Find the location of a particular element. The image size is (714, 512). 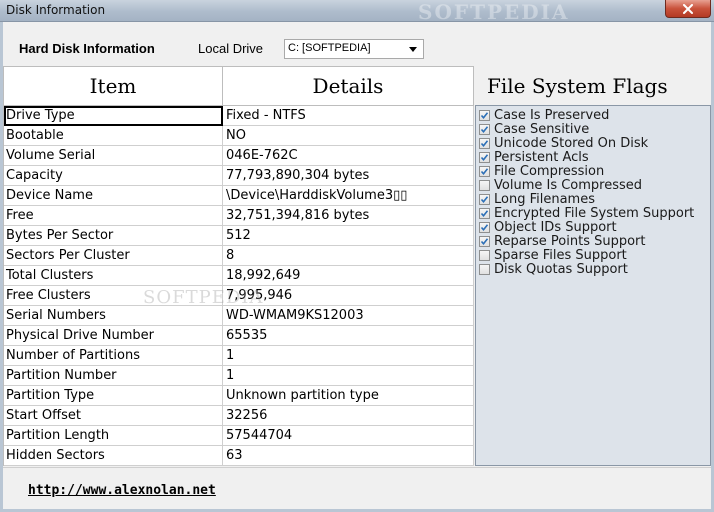

flag-item: File Compression is located at coordinates (541, 171).